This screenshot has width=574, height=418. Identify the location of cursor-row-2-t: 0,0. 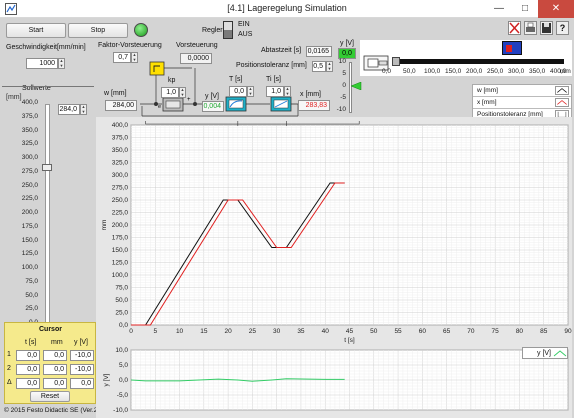
(28, 369).